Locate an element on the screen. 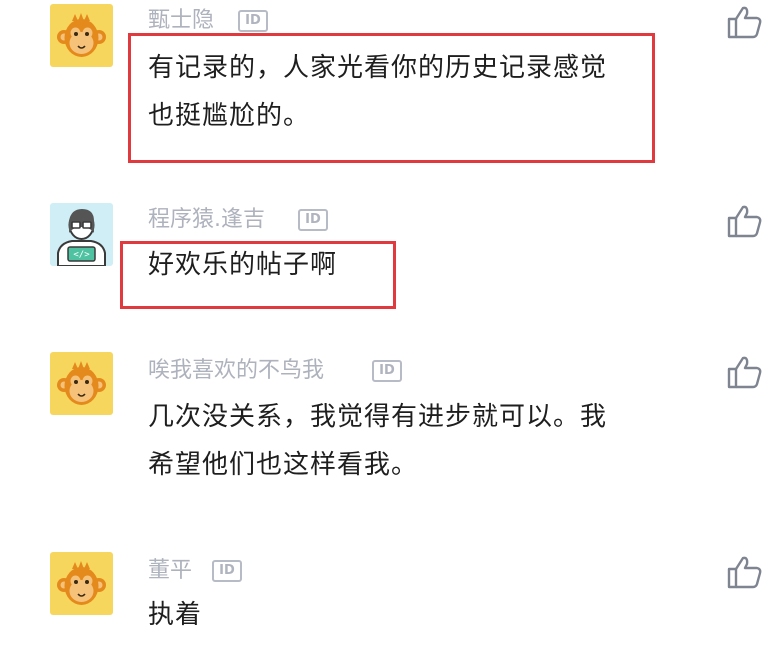 This screenshot has width=779, height=666. username: 程序猿.逢吉 is located at coordinates (206, 220).